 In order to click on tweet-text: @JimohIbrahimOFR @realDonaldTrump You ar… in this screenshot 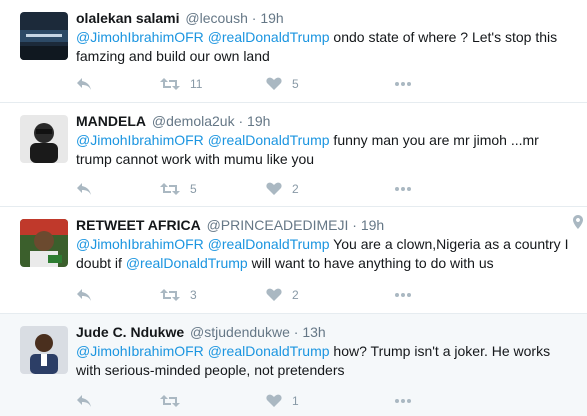, I will do `click(326, 254)`.